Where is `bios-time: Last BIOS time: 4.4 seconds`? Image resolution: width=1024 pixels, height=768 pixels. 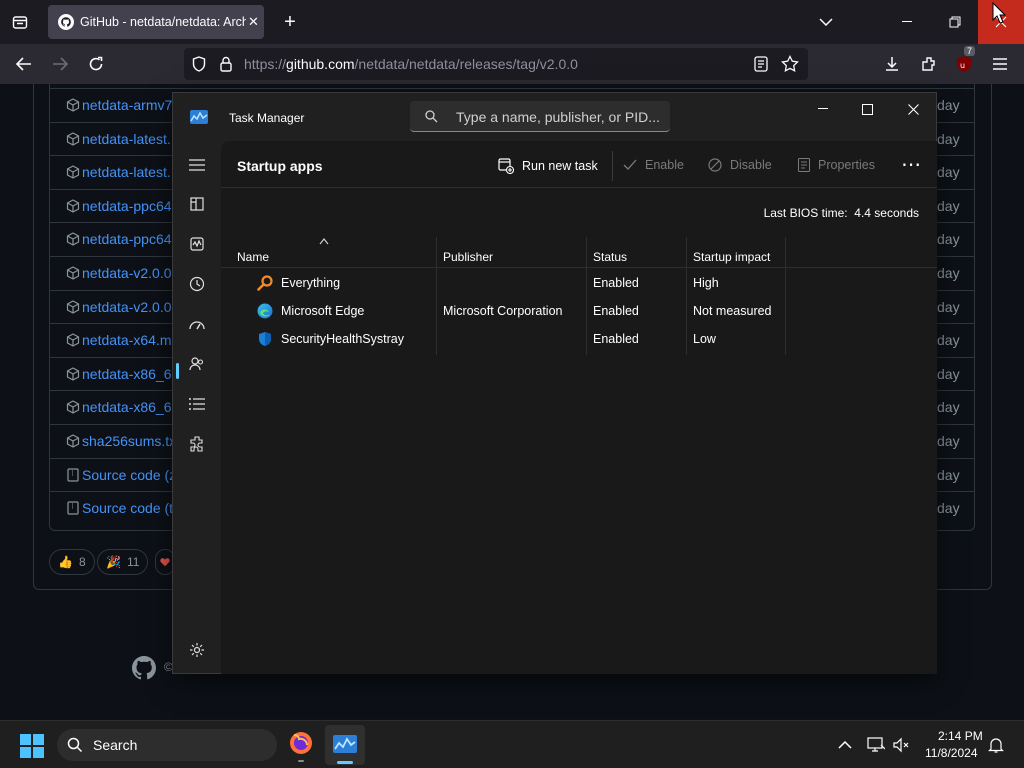
bios-time: Last BIOS time: 4.4 seconds is located at coordinates (841, 213).